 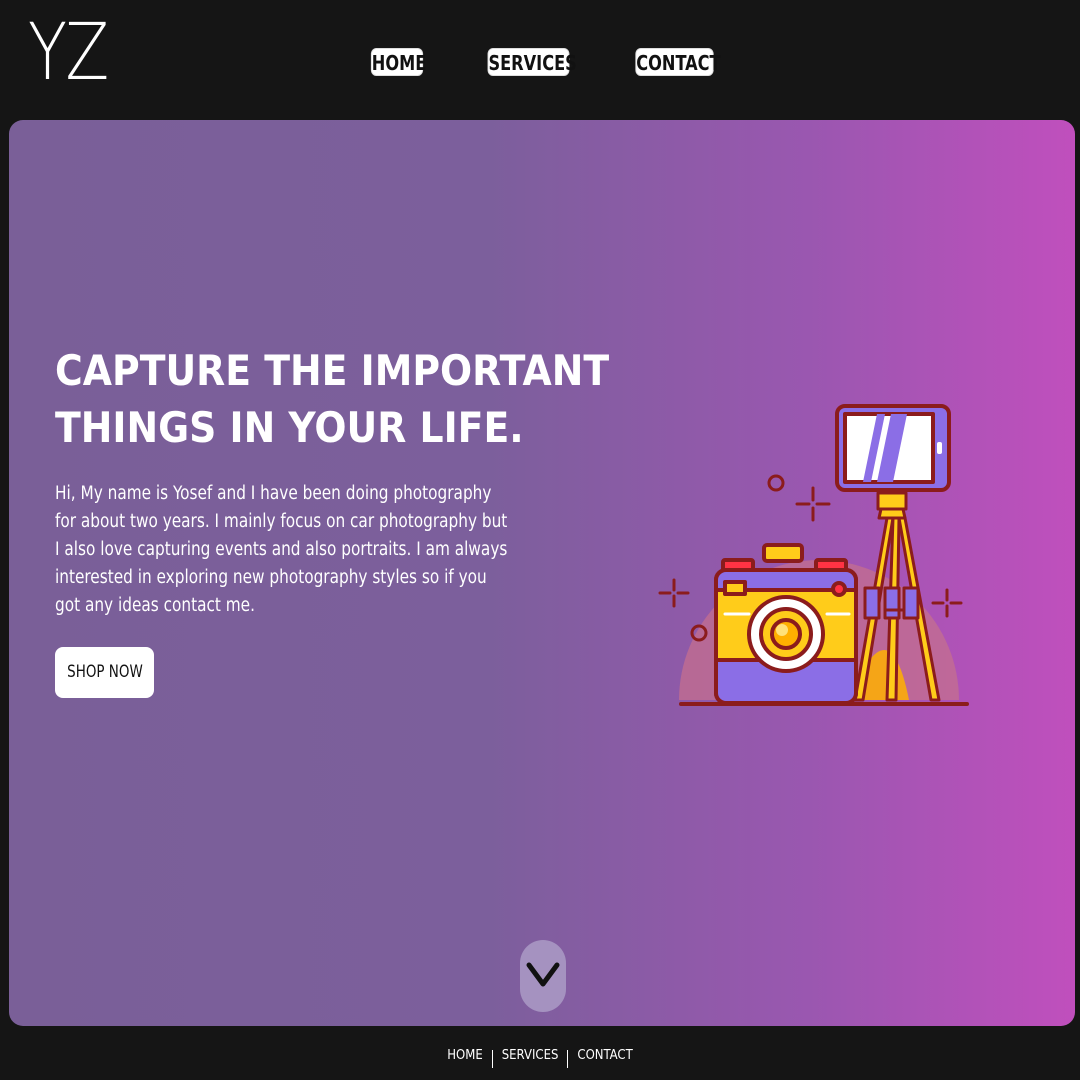 What do you see at coordinates (464, 1056) in the screenshot?
I see `footer-home-link: HOME` at bounding box center [464, 1056].